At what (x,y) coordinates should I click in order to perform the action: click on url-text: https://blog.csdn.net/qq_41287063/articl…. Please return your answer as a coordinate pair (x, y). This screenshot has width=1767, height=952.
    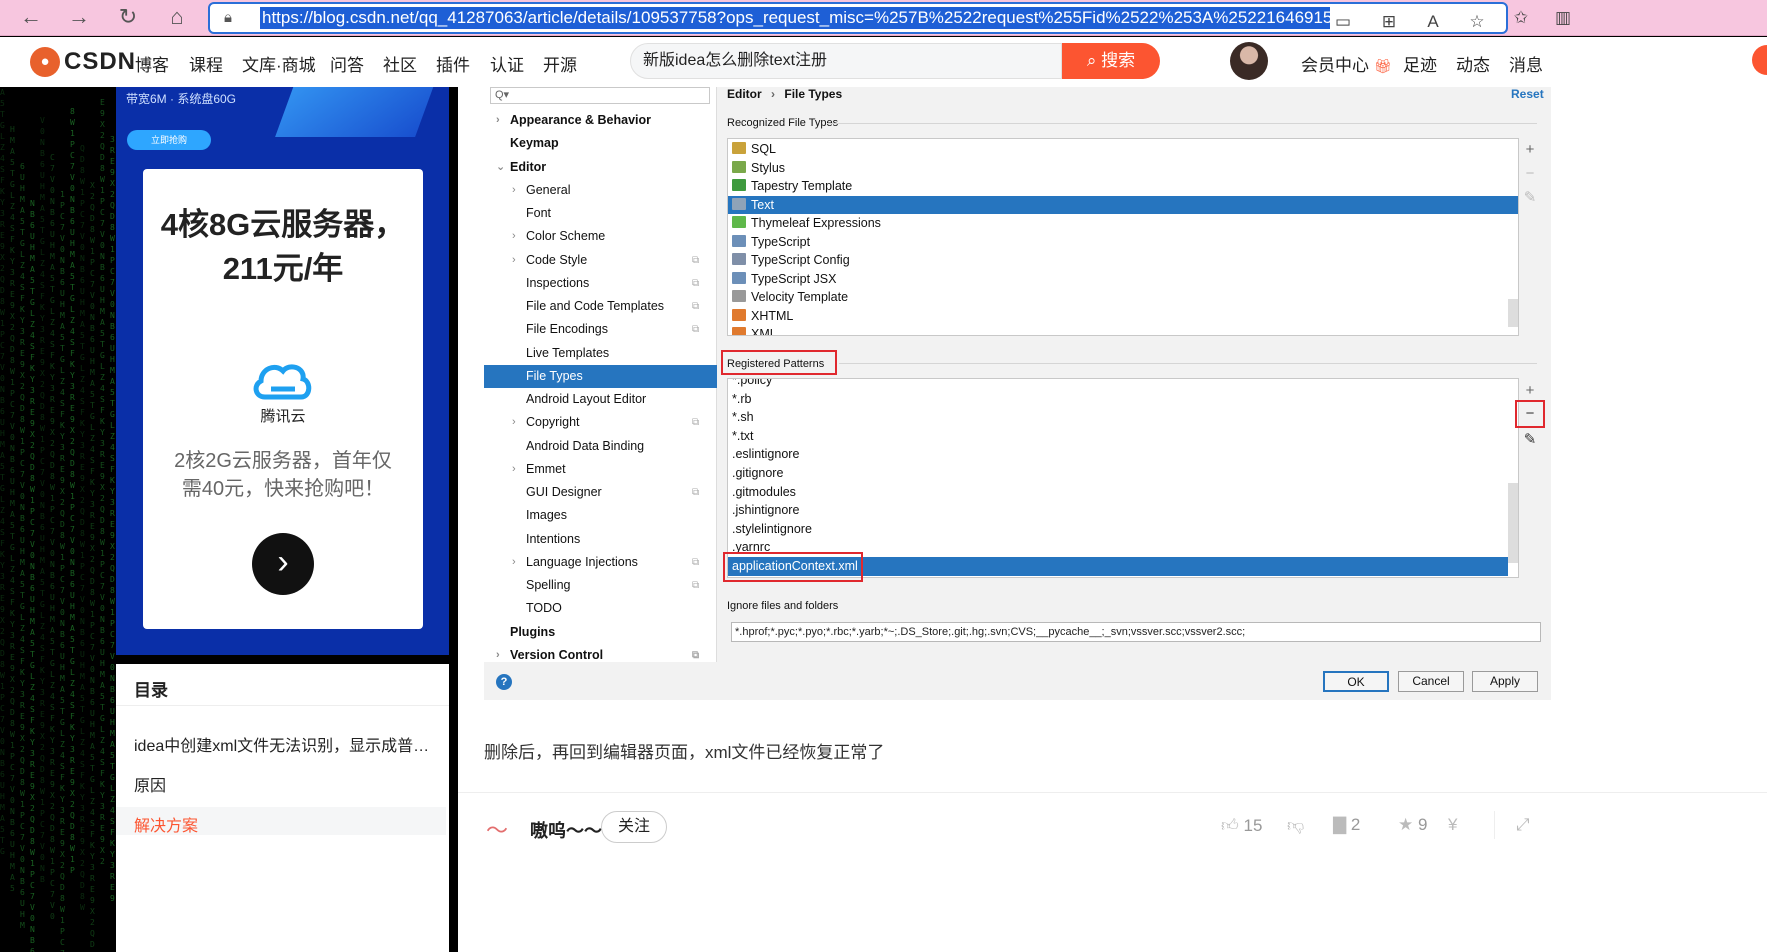
    Looking at the image, I should click on (795, 18).